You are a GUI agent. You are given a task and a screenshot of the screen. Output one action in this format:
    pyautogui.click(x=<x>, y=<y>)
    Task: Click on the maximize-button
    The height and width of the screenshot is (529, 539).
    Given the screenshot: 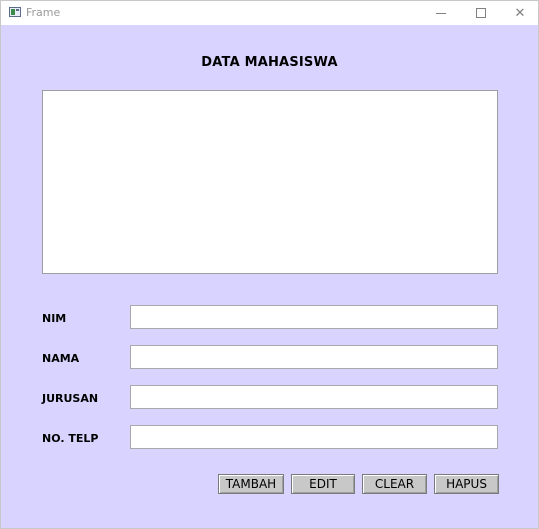 What is the action you would take?
    pyautogui.click(x=481, y=13)
    